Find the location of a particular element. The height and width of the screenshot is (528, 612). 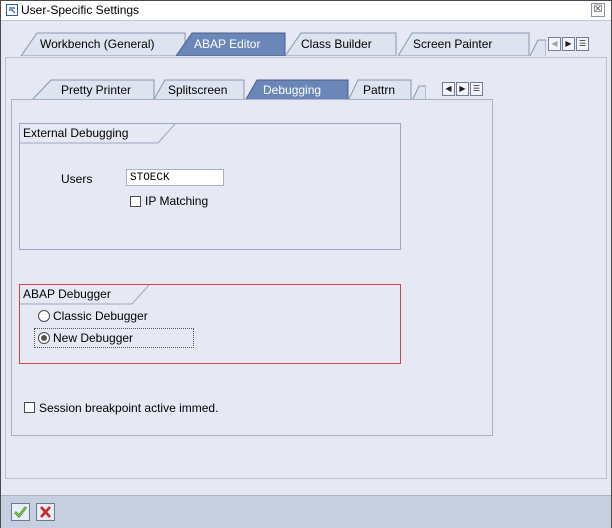

classic-debugger-radio is located at coordinates (44, 316).